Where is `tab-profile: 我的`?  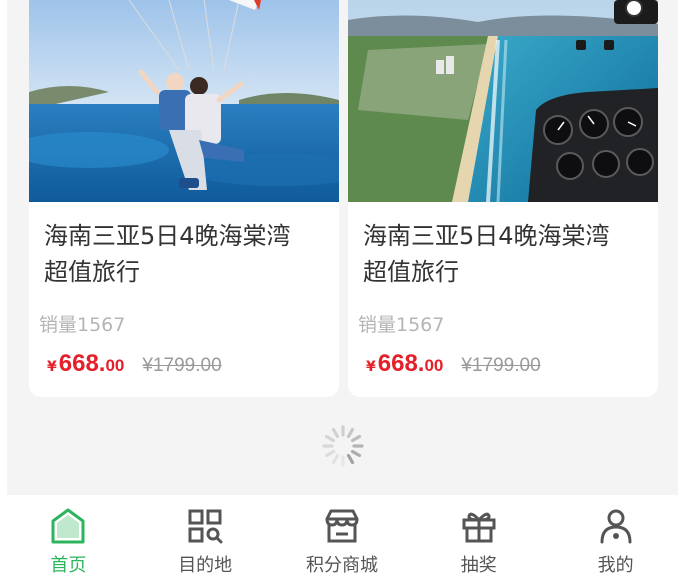
tab-profile: 我的 is located at coordinates (615, 539).